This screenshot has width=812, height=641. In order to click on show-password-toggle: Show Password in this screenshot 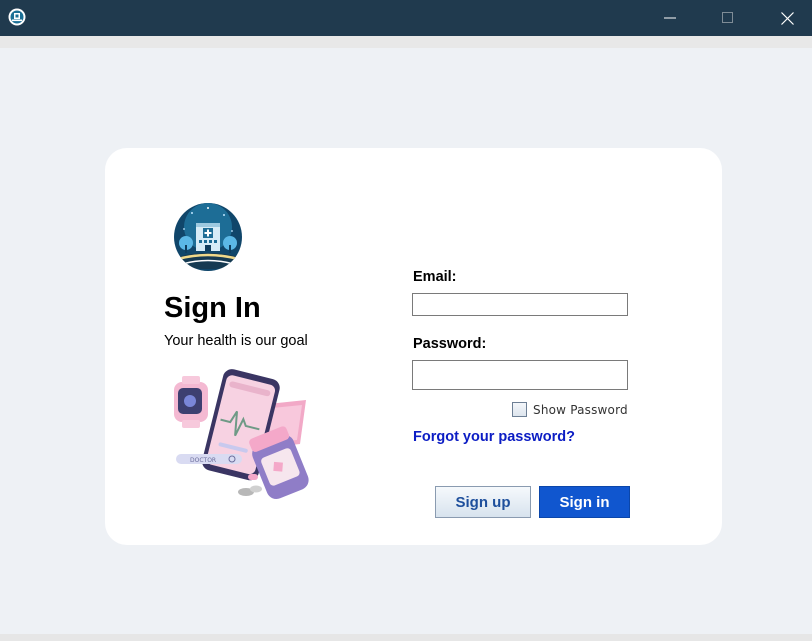, I will do `click(570, 409)`.